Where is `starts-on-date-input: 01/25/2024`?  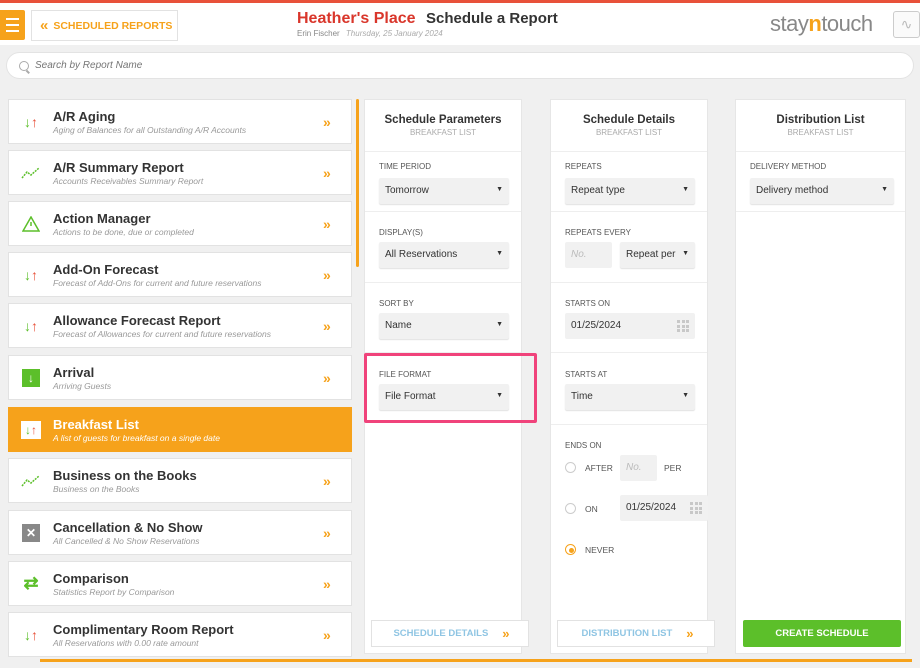 starts-on-date-input: 01/25/2024 is located at coordinates (630, 326).